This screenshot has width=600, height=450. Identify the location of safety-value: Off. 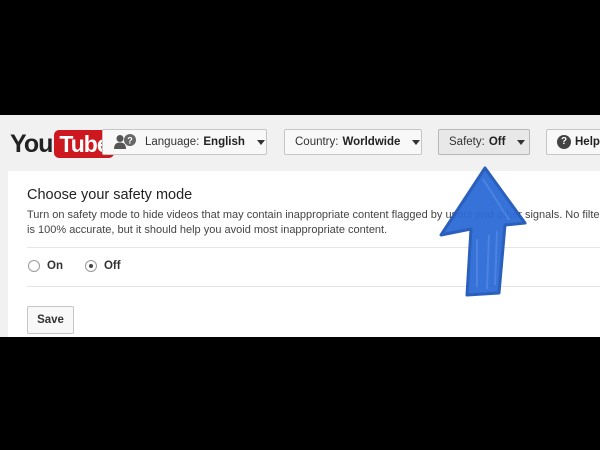
(497, 142).